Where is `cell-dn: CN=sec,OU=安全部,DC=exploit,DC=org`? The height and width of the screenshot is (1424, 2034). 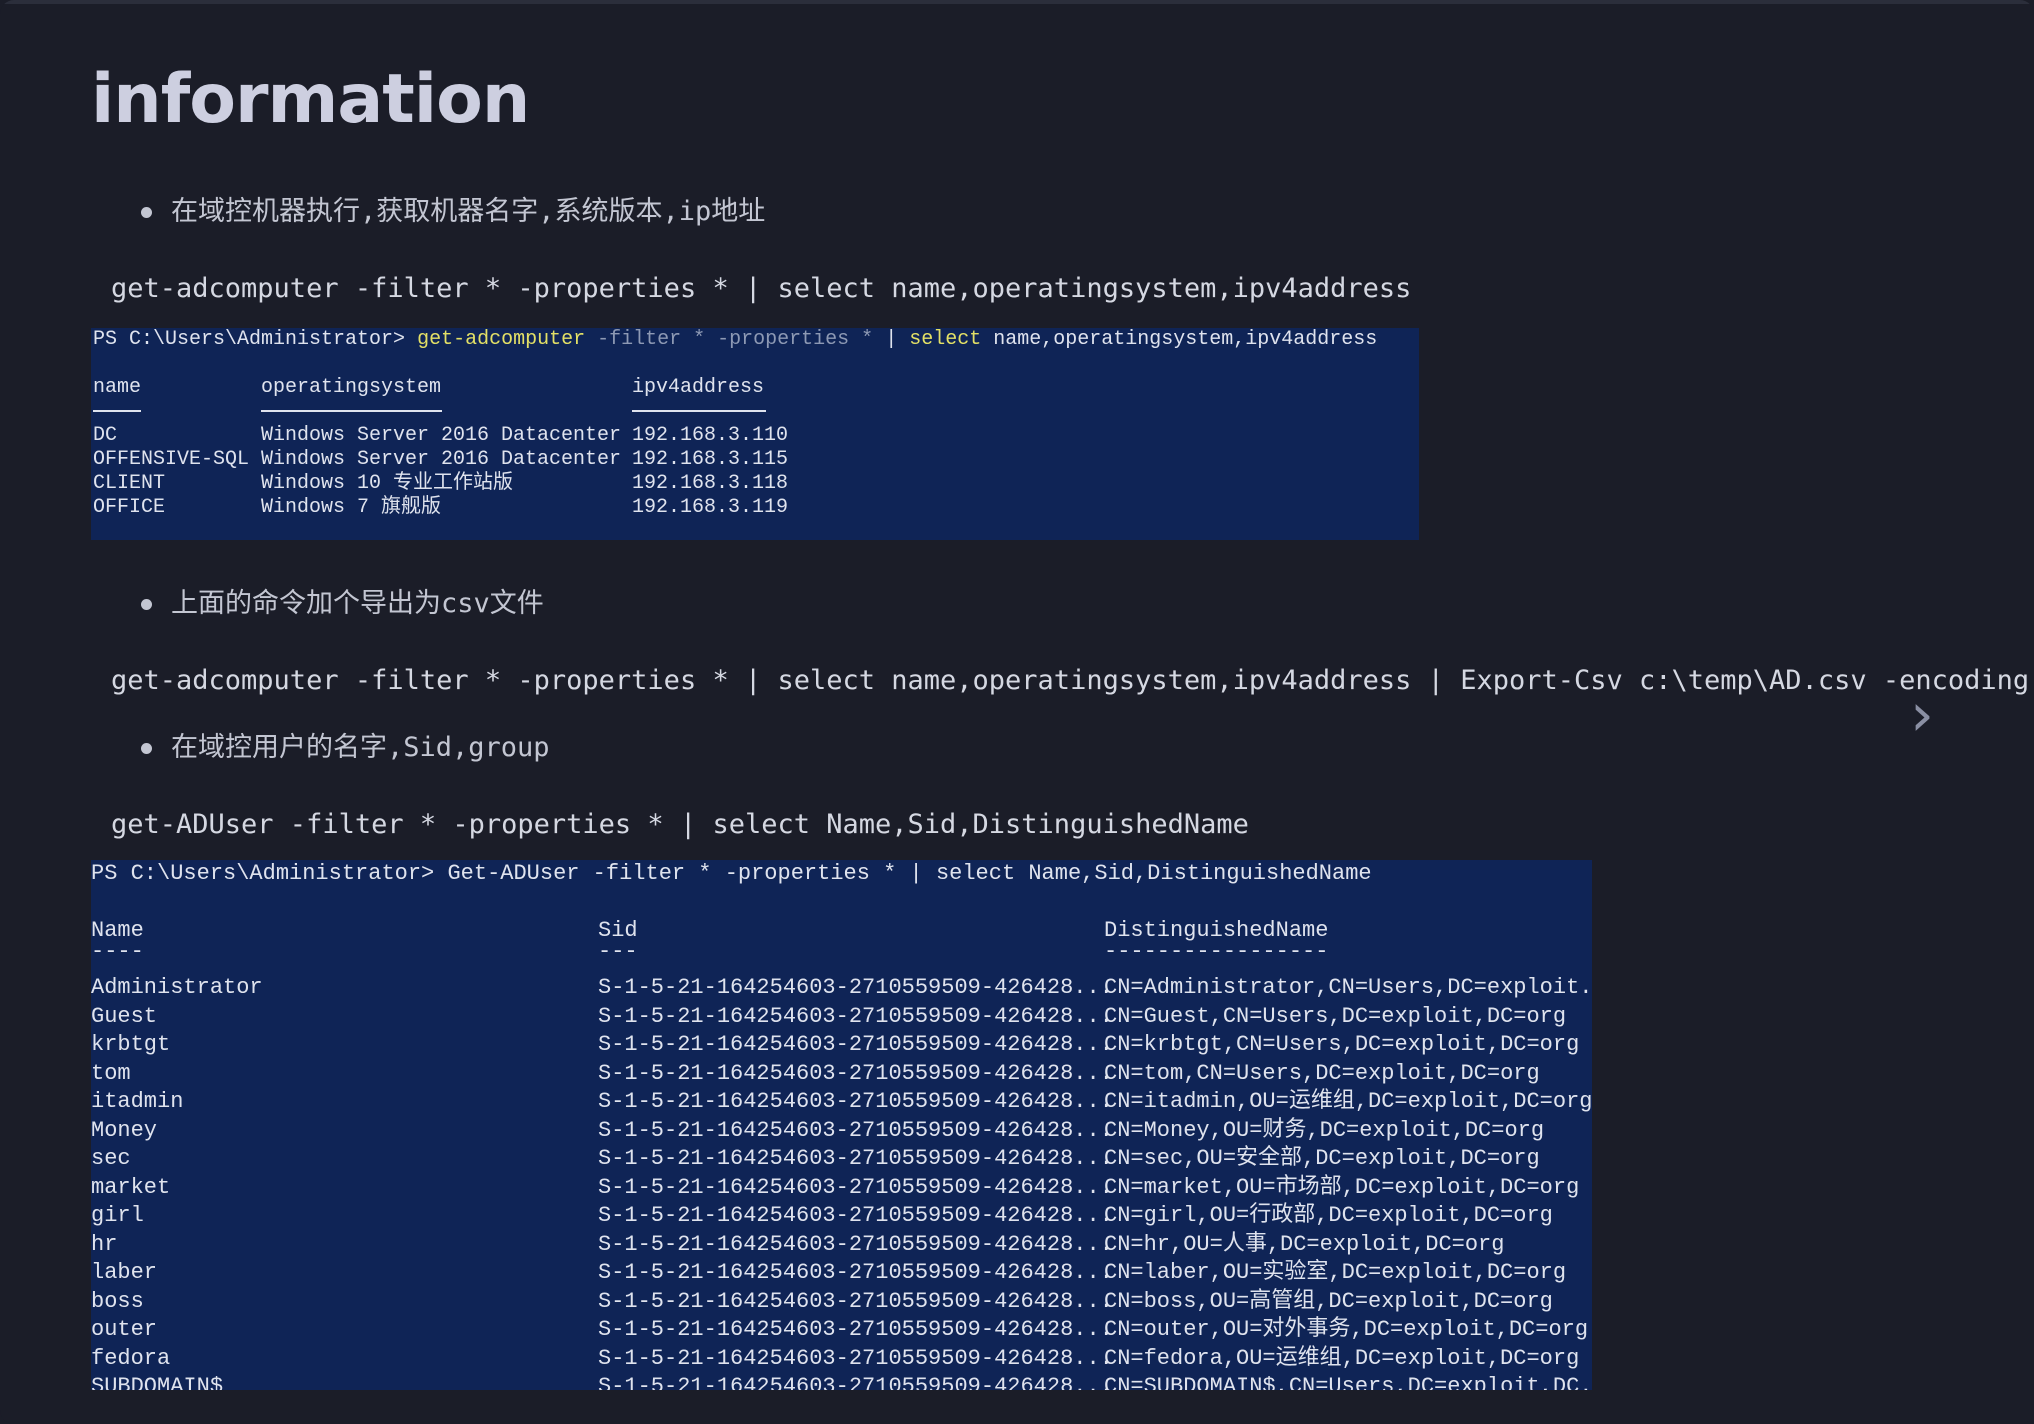
cell-dn: CN=sec,OU=安全部,DC=exploit,DC=org is located at coordinates (1322, 1158).